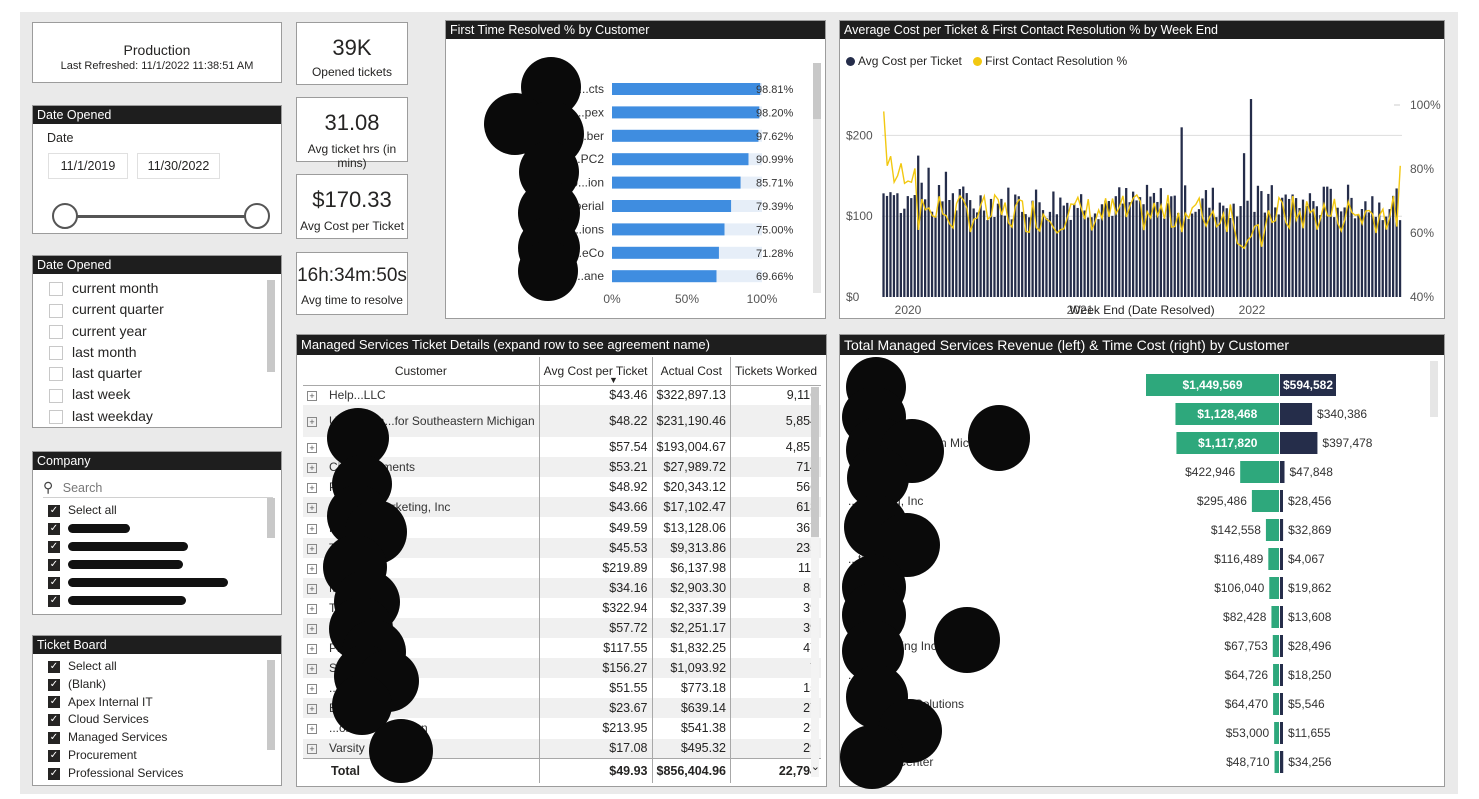 This screenshot has height=799, width=1479. Describe the element at coordinates (65, 216) in the screenshot. I see `range-start-handle` at that location.